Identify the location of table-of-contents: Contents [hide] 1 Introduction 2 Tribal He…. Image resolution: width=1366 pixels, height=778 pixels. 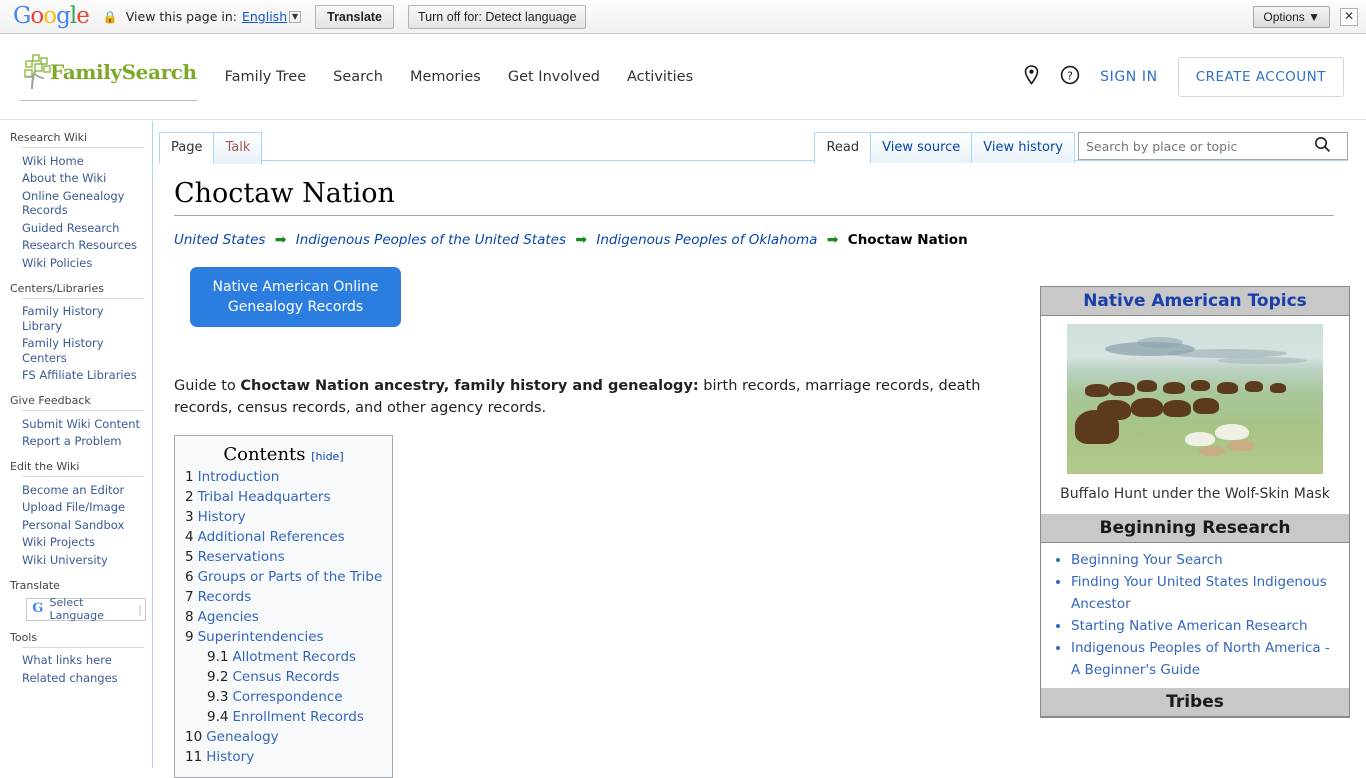
(283, 606).